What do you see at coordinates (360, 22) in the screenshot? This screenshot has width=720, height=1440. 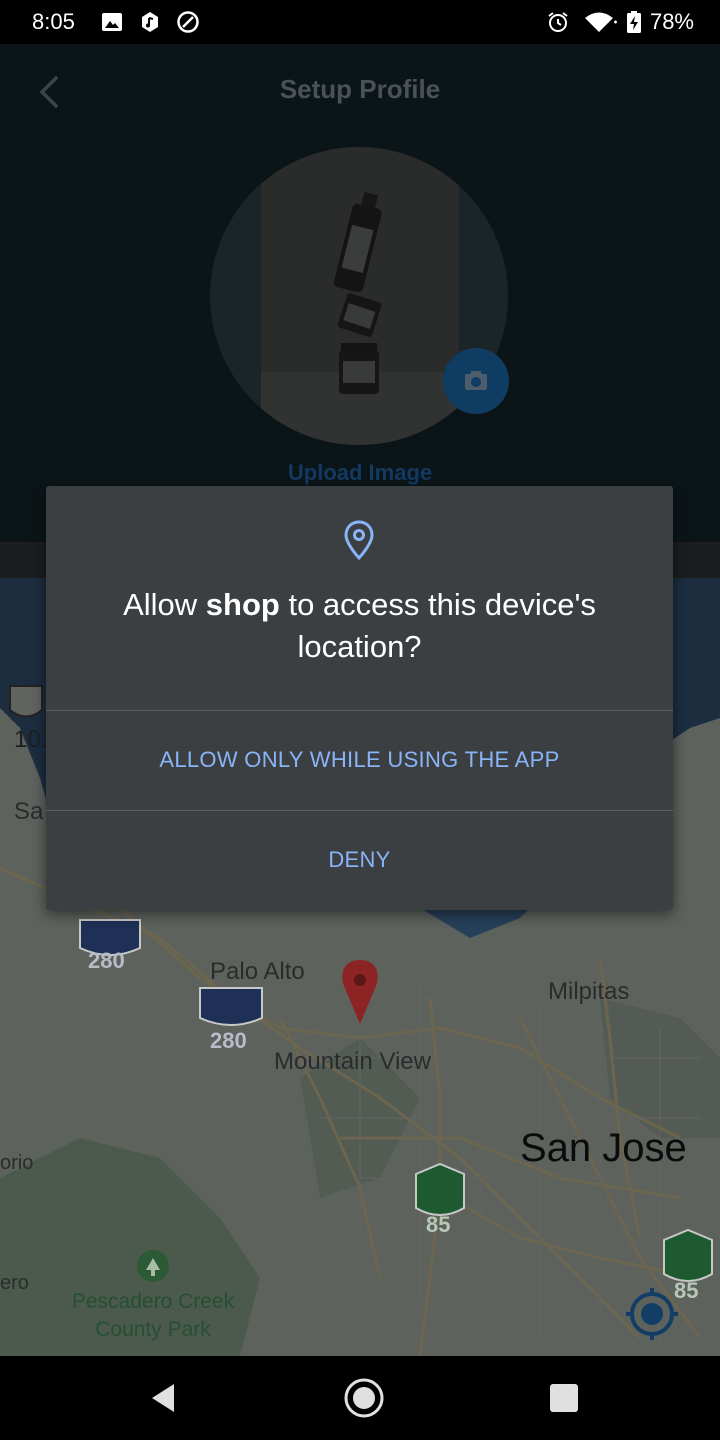 I see `status-bar: 8:05 78%` at bounding box center [360, 22].